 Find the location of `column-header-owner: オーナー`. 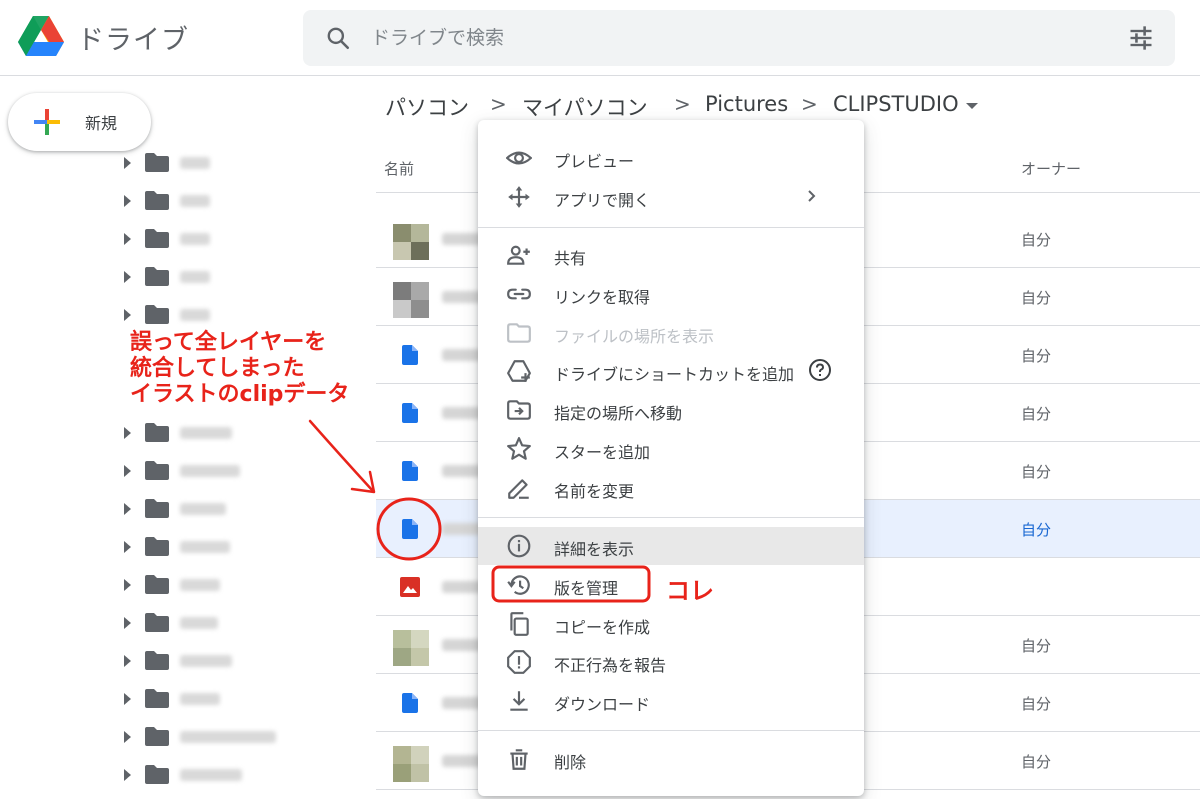

column-header-owner: オーナー is located at coordinates (1051, 168).